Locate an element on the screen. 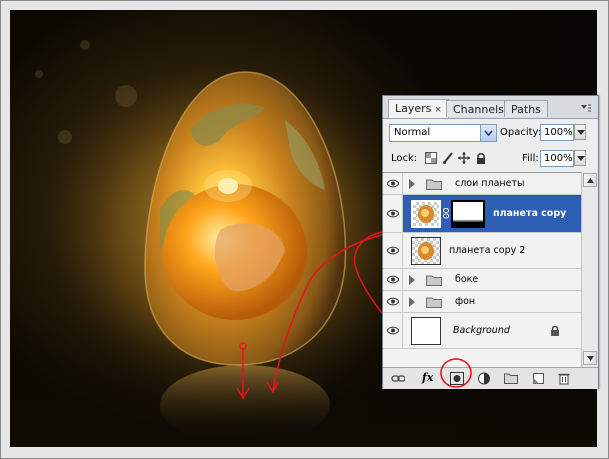 The image size is (609, 459). opacity-input: 100% is located at coordinates (557, 132).